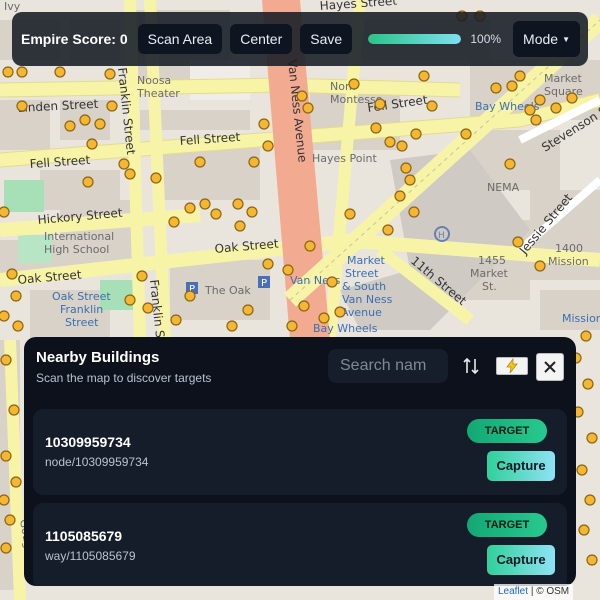  Describe the element at coordinates (88, 442) in the screenshot. I see `building-id: 10309959734` at that location.